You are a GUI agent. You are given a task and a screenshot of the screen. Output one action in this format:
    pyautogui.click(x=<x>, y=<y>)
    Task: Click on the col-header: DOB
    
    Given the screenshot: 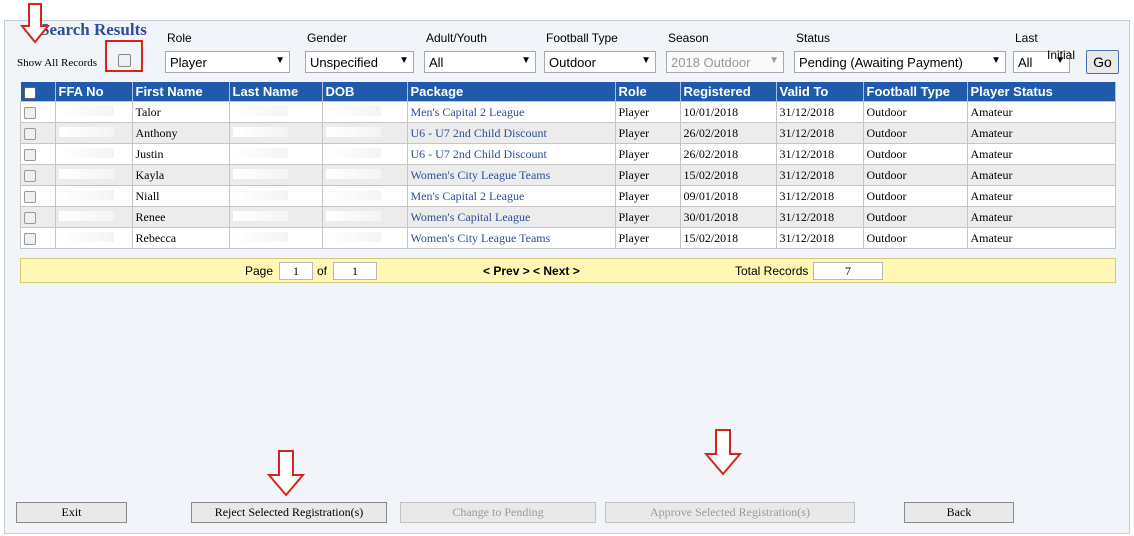 What is the action you would take?
    pyautogui.click(x=365, y=92)
    